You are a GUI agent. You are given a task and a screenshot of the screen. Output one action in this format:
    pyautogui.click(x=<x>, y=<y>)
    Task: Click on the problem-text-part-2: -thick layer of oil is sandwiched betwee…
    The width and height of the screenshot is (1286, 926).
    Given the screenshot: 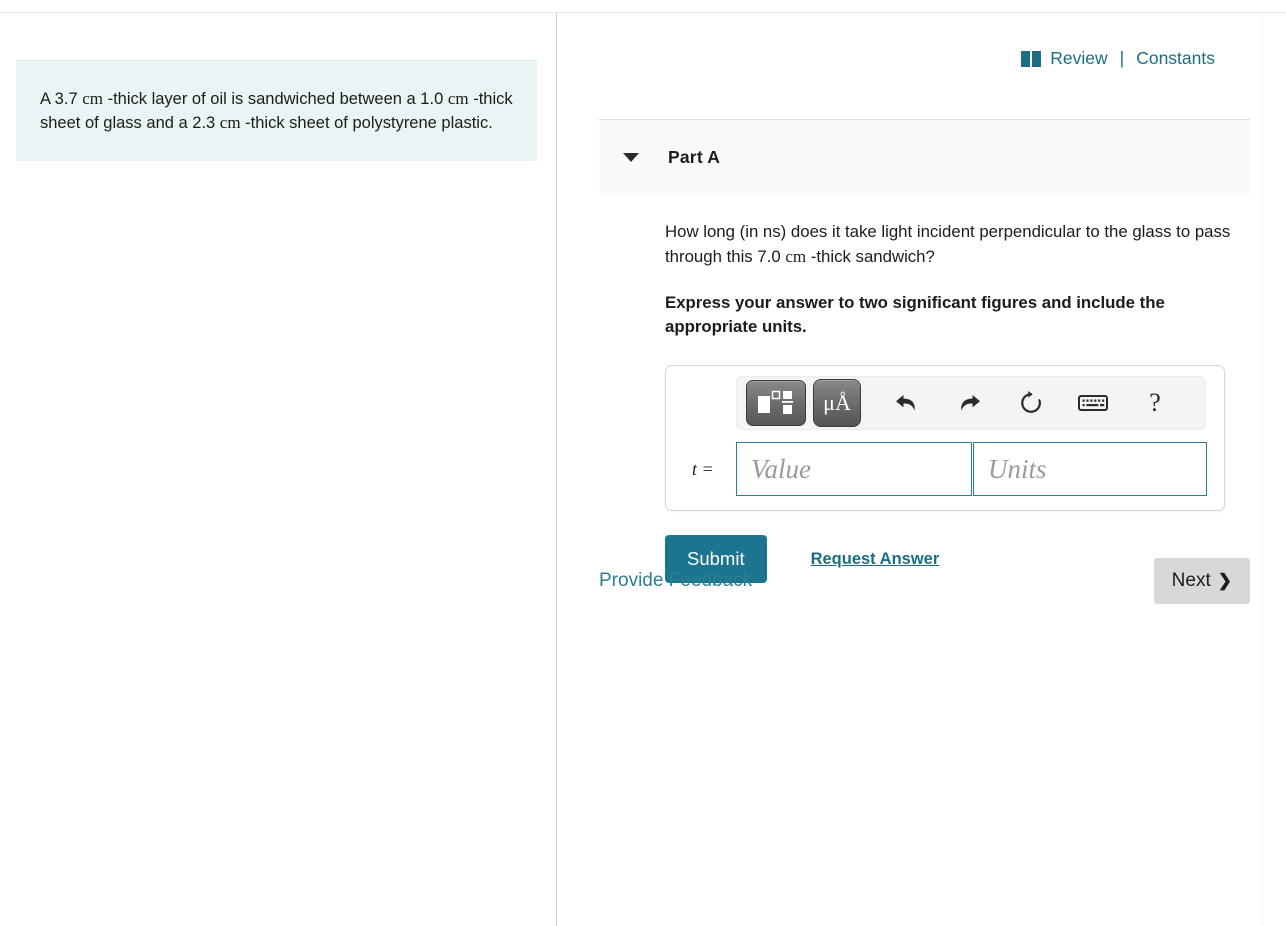 What is the action you would take?
    pyautogui.click(x=275, y=99)
    